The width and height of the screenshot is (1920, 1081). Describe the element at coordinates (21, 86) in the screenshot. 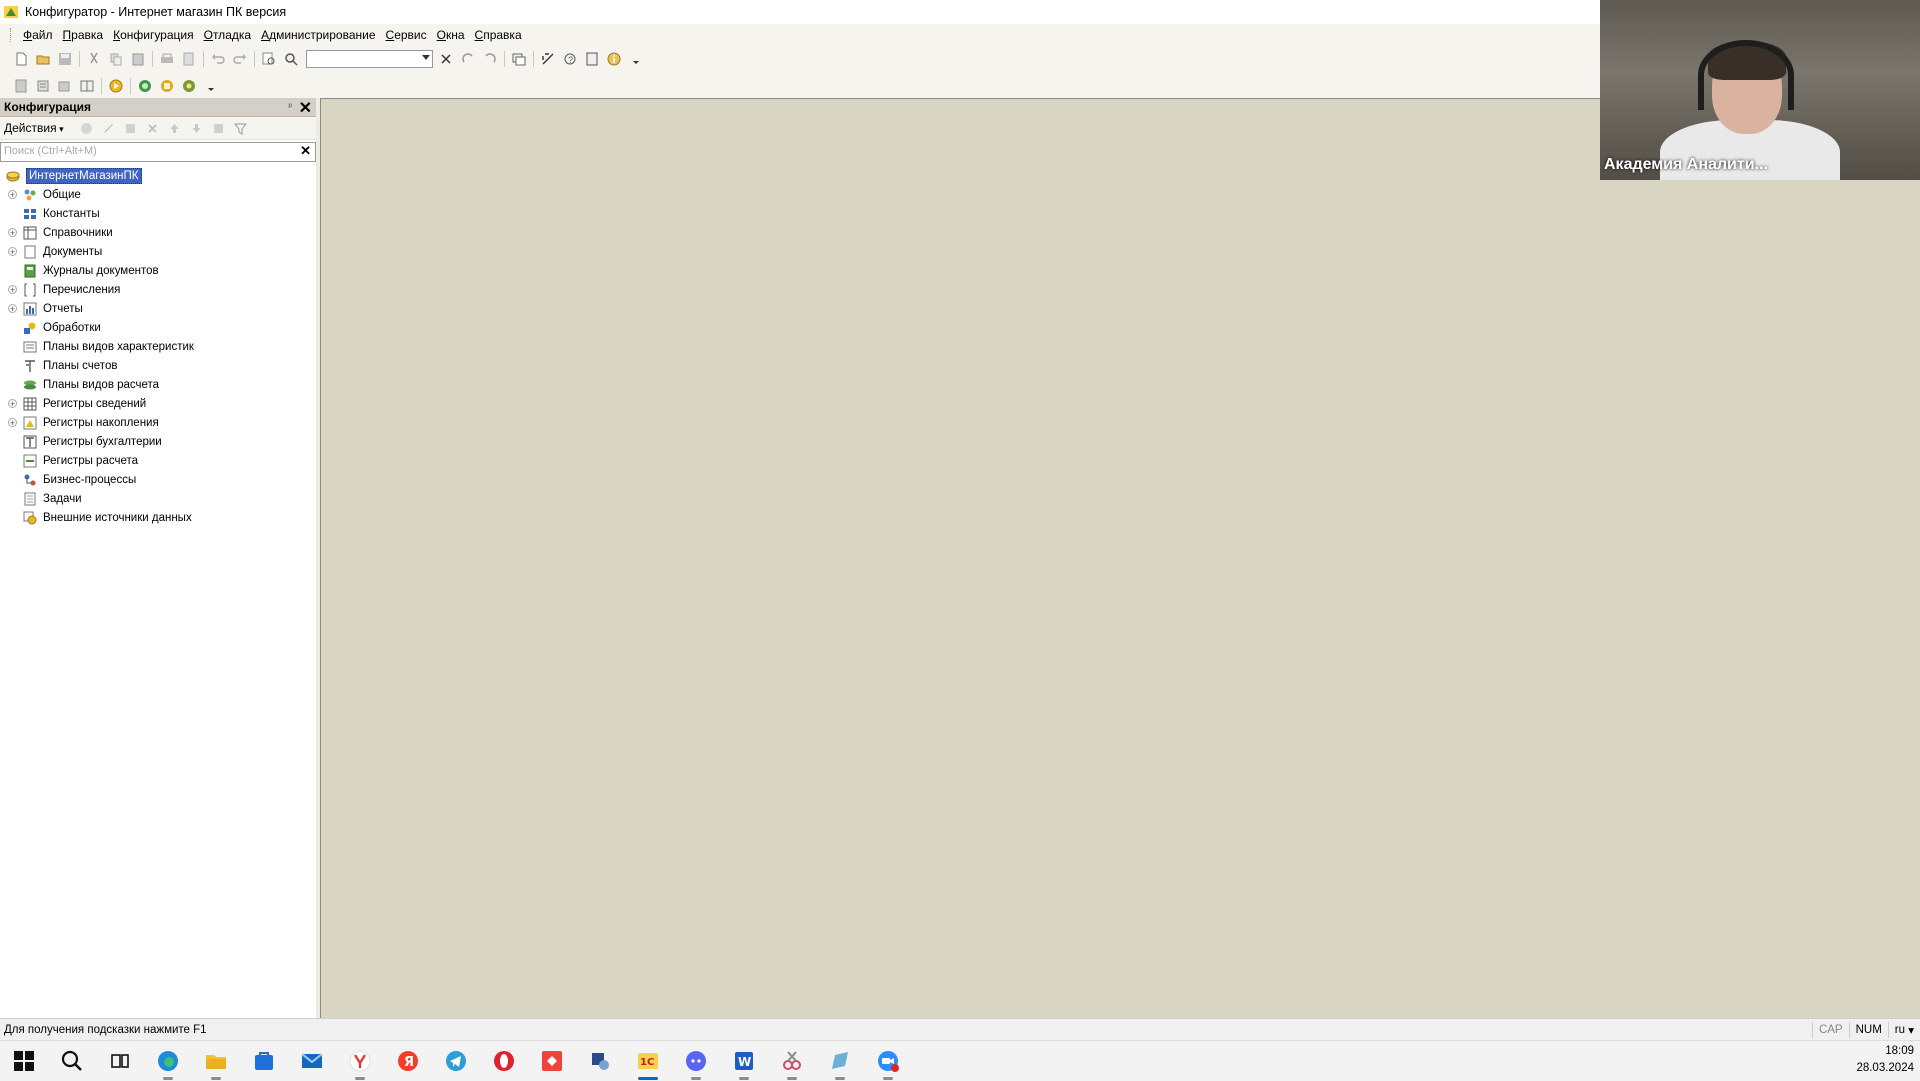

I see `open-configuration-icon` at that location.